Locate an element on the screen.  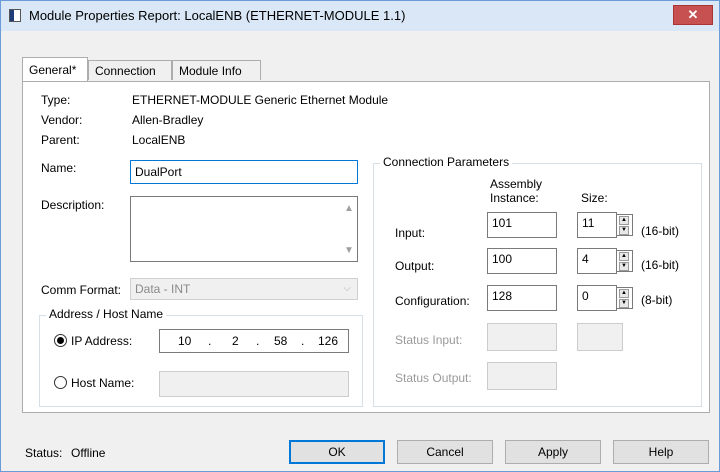
configuration-size-spinner: ▲ ▼ is located at coordinates (625, 298).